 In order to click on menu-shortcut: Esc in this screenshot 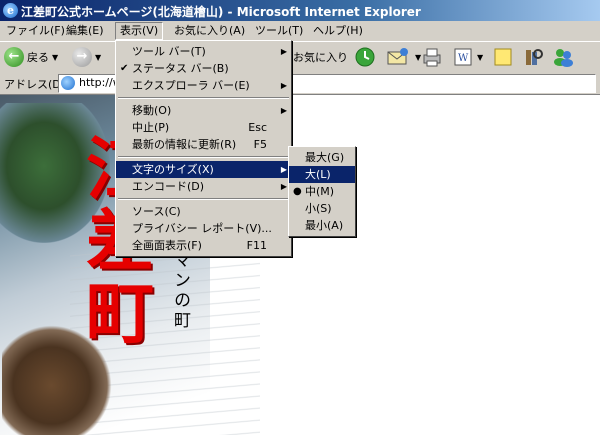, I will do `click(257, 127)`.